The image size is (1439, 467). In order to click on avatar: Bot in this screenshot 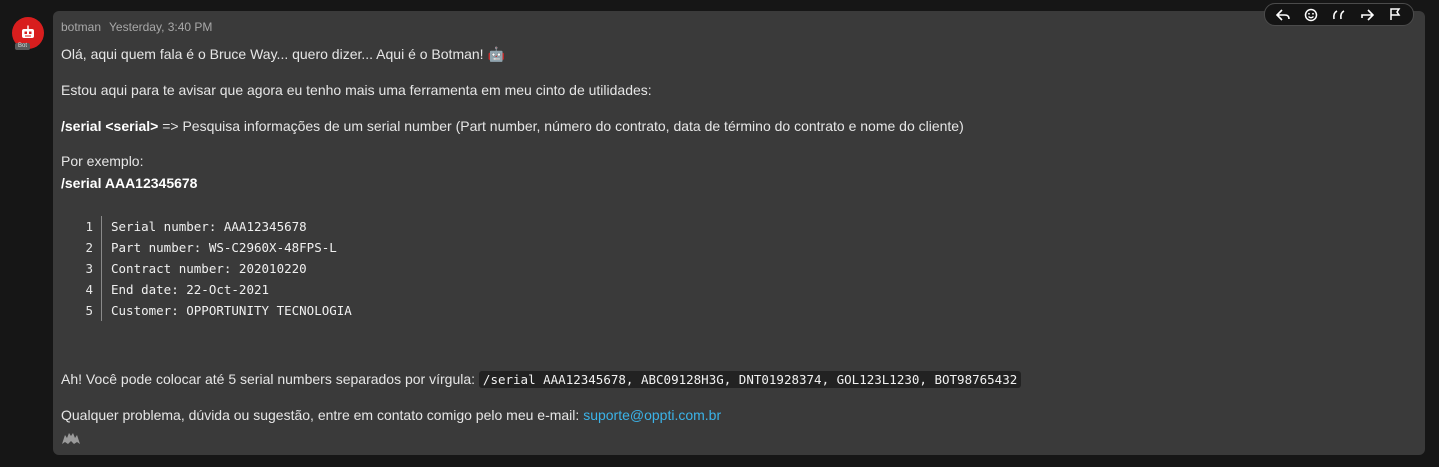, I will do `click(29, 34)`.